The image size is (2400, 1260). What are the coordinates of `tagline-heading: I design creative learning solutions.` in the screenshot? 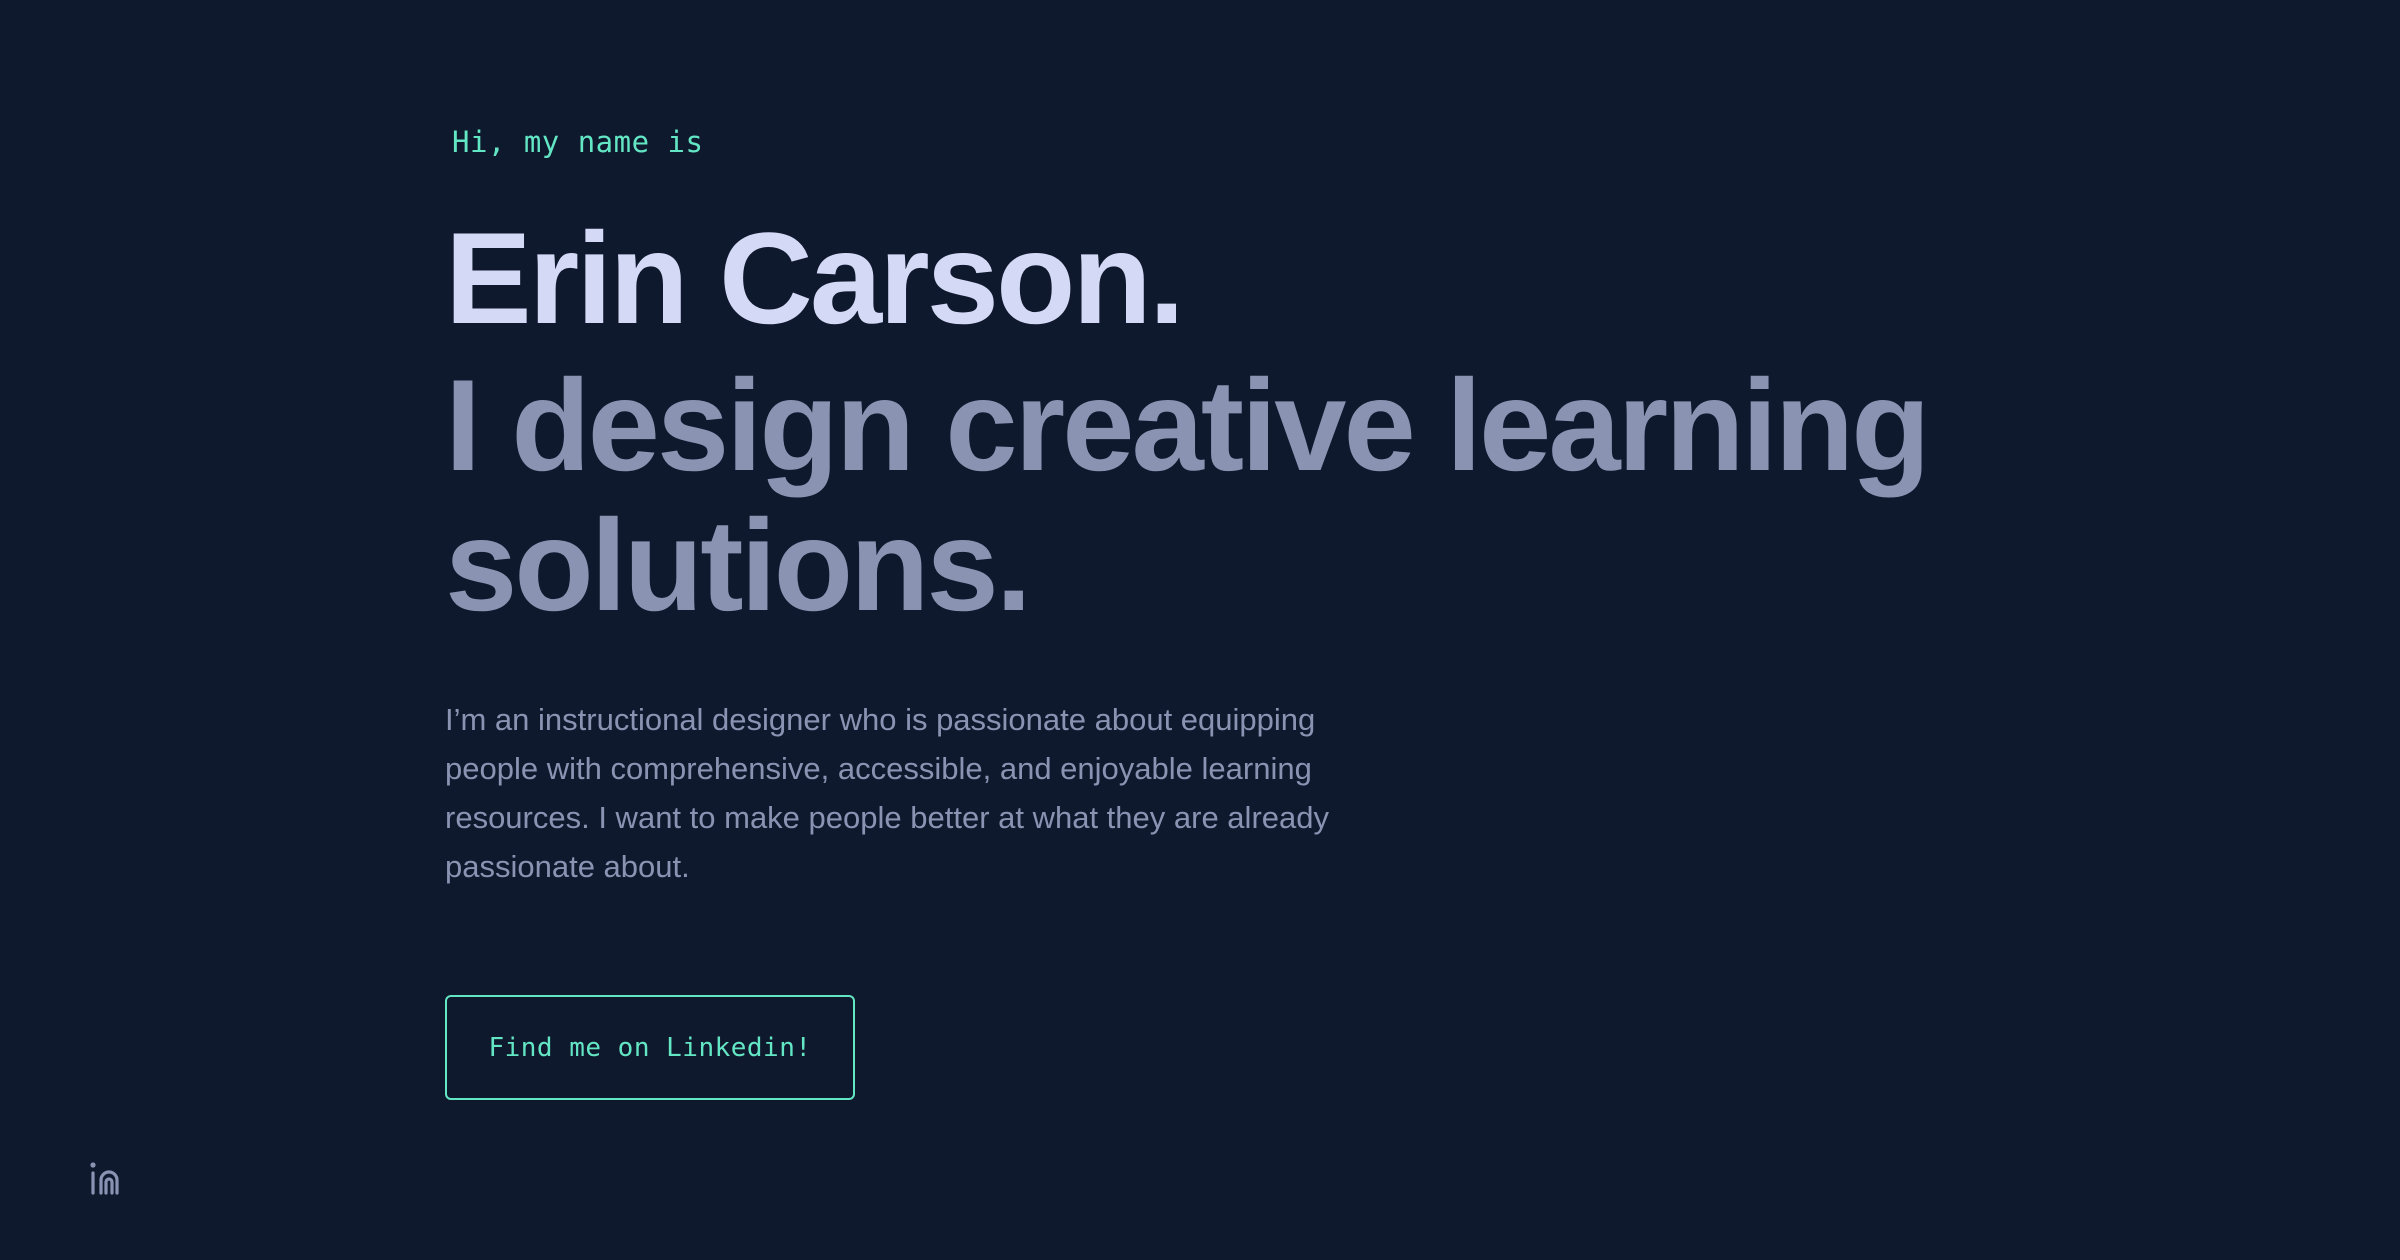 It's located at (1188, 495).